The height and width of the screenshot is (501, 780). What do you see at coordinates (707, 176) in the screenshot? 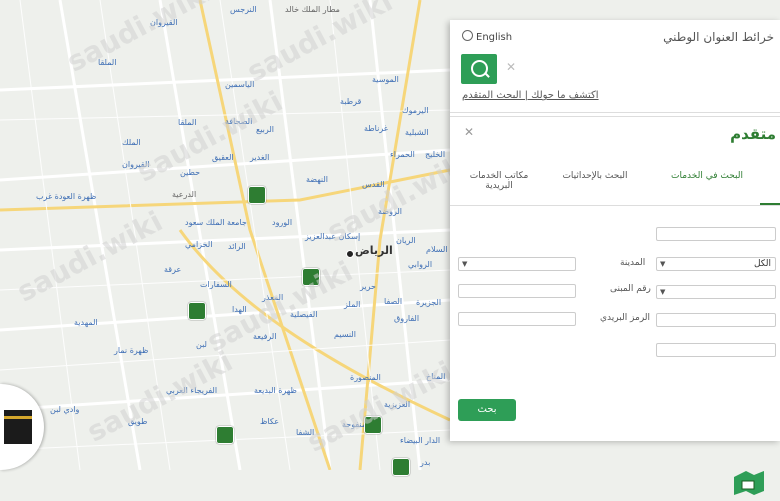
I see `tab-services-search: البحث في الخدمات` at bounding box center [707, 176].